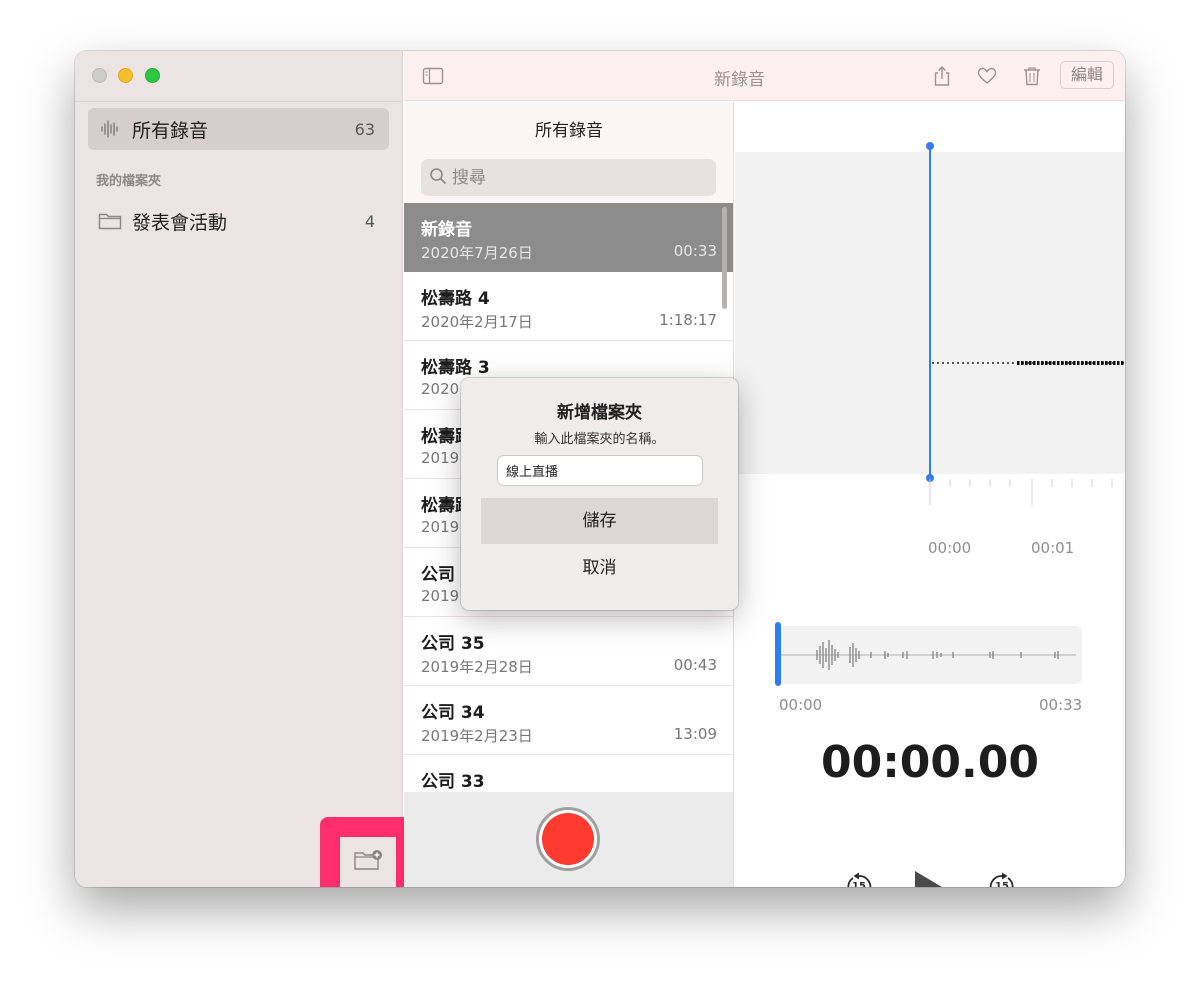 The image size is (1200, 987). I want to click on record-bar, so click(568, 839).